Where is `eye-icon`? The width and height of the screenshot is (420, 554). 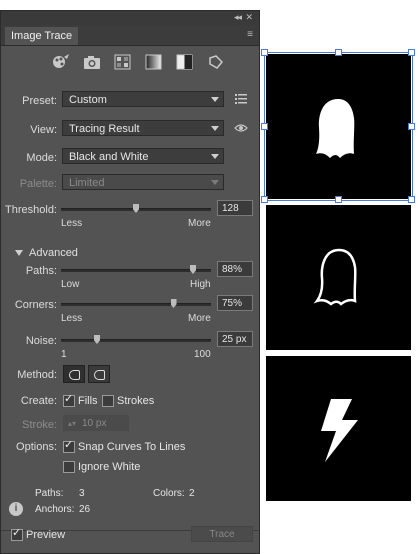
eye-icon is located at coordinates (241, 129).